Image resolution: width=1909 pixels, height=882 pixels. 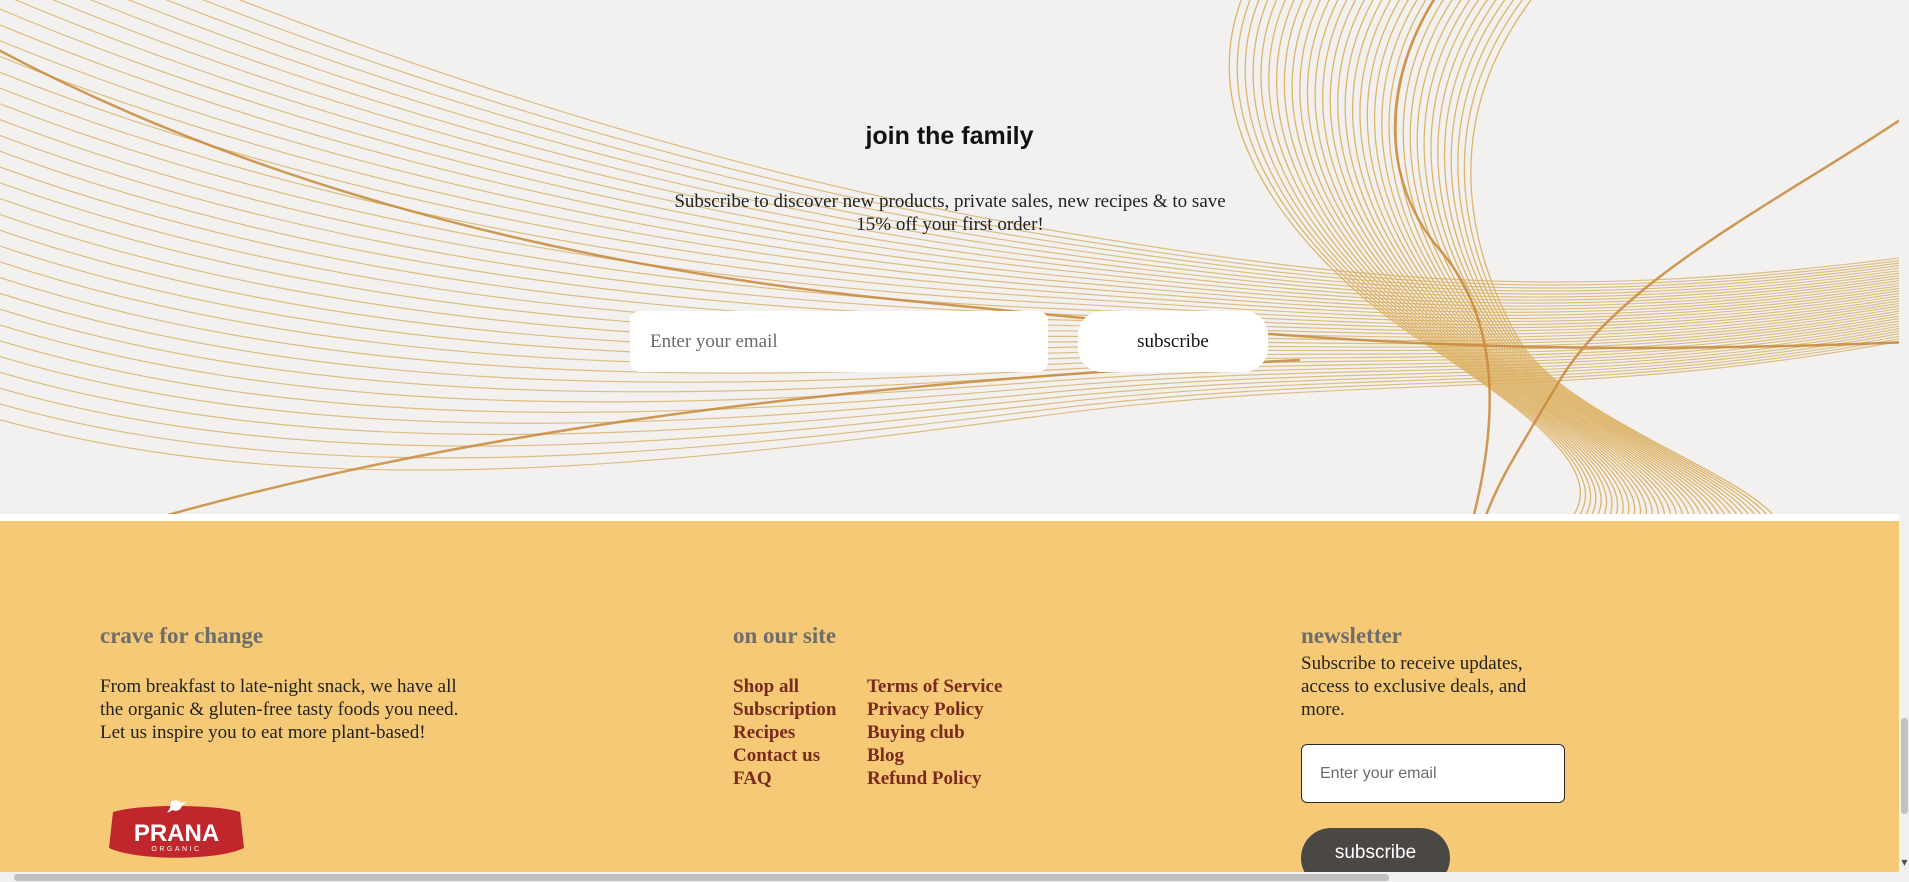 What do you see at coordinates (949, 136) in the screenshot?
I see `join-title: join the family` at bounding box center [949, 136].